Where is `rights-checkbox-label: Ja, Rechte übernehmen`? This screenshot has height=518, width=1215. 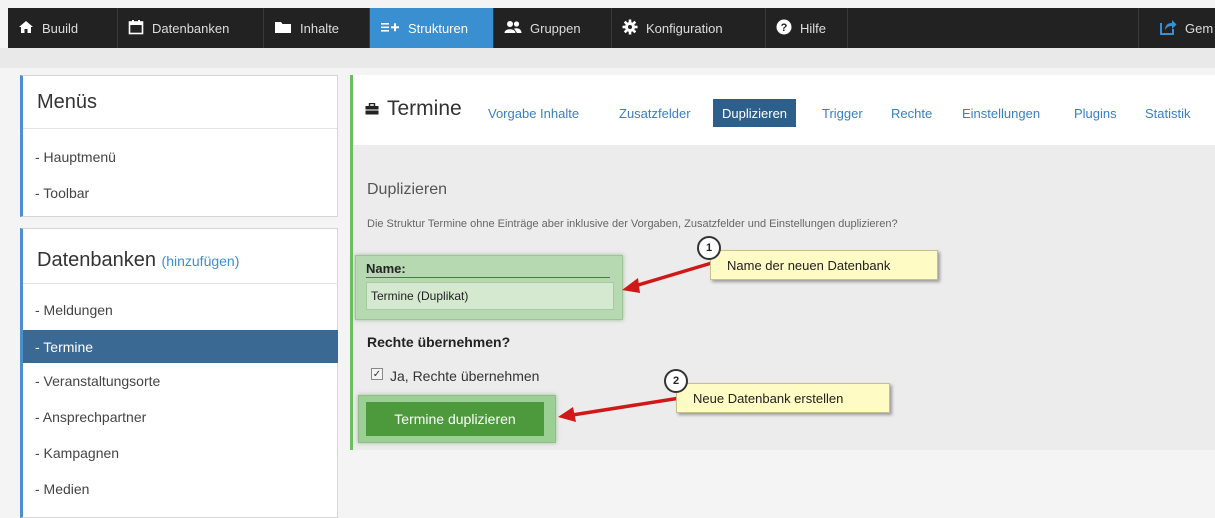 rights-checkbox-label: Ja, Rechte übernehmen is located at coordinates (464, 376).